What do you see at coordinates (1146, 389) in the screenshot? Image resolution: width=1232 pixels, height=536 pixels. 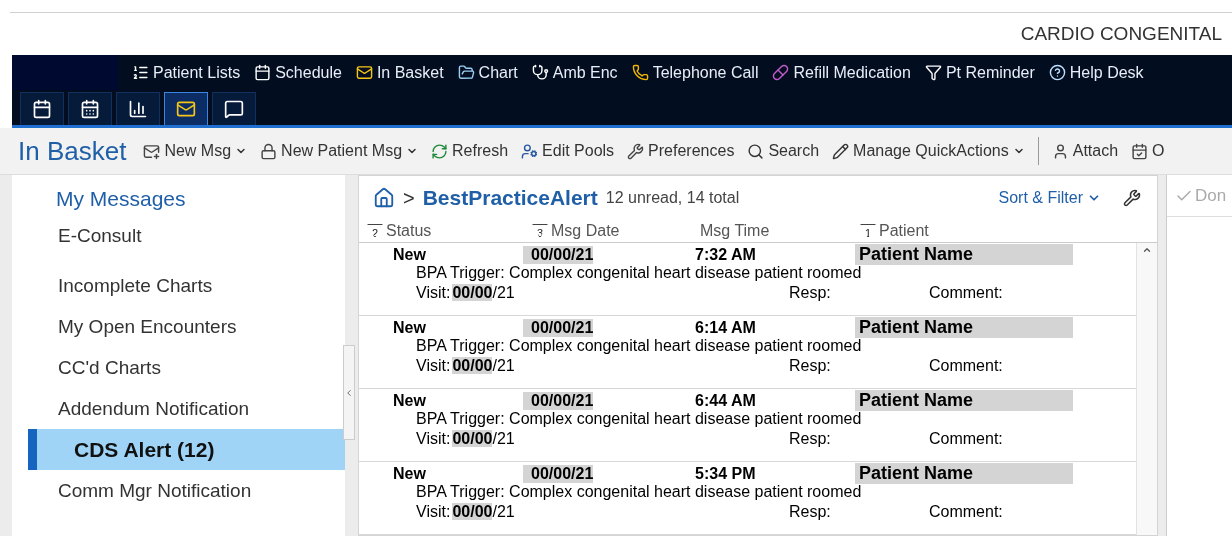 I see `scrollbar` at bounding box center [1146, 389].